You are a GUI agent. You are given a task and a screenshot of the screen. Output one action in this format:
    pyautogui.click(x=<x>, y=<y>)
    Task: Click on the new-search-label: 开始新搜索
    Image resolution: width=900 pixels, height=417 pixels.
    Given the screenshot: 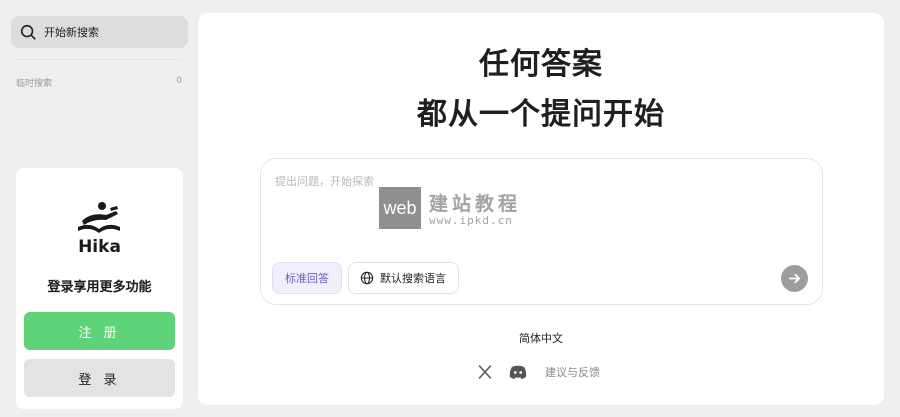 What is the action you would take?
    pyautogui.click(x=71, y=32)
    